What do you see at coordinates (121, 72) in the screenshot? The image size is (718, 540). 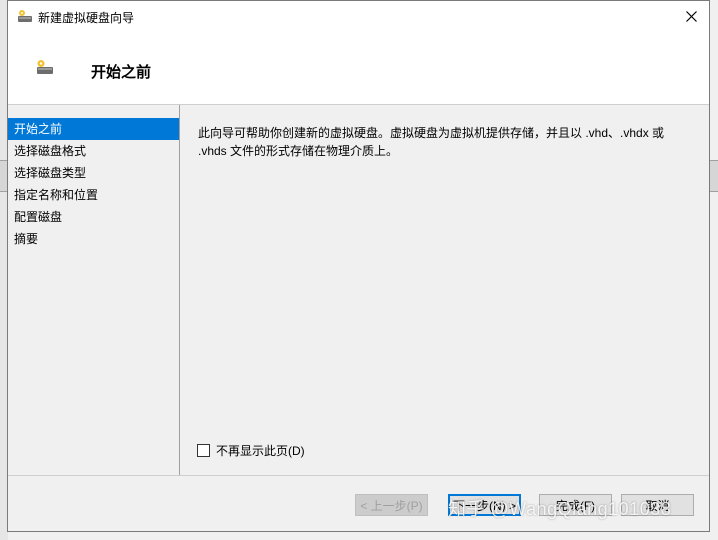 I see `page-title: 开始之前` at bounding box center [121, 72].